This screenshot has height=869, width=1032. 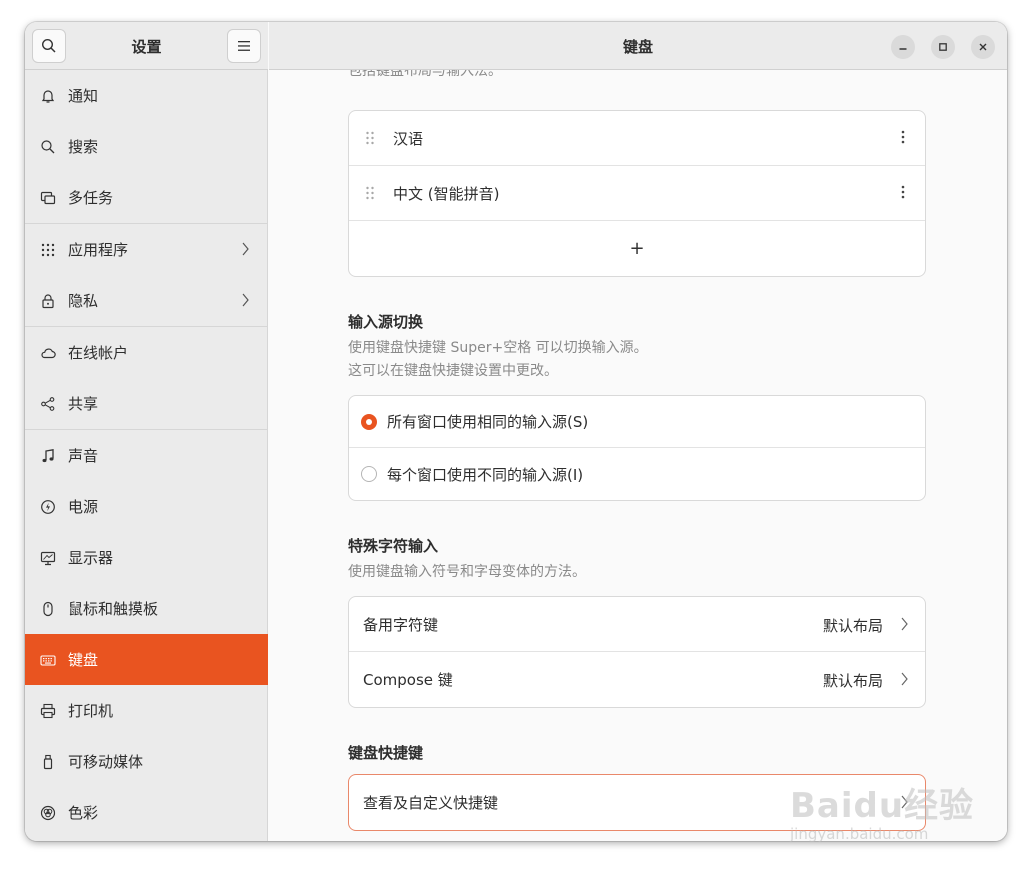 I want to click on special-chars-section-title: 特殊字符输入, so click(x=393, y=546).